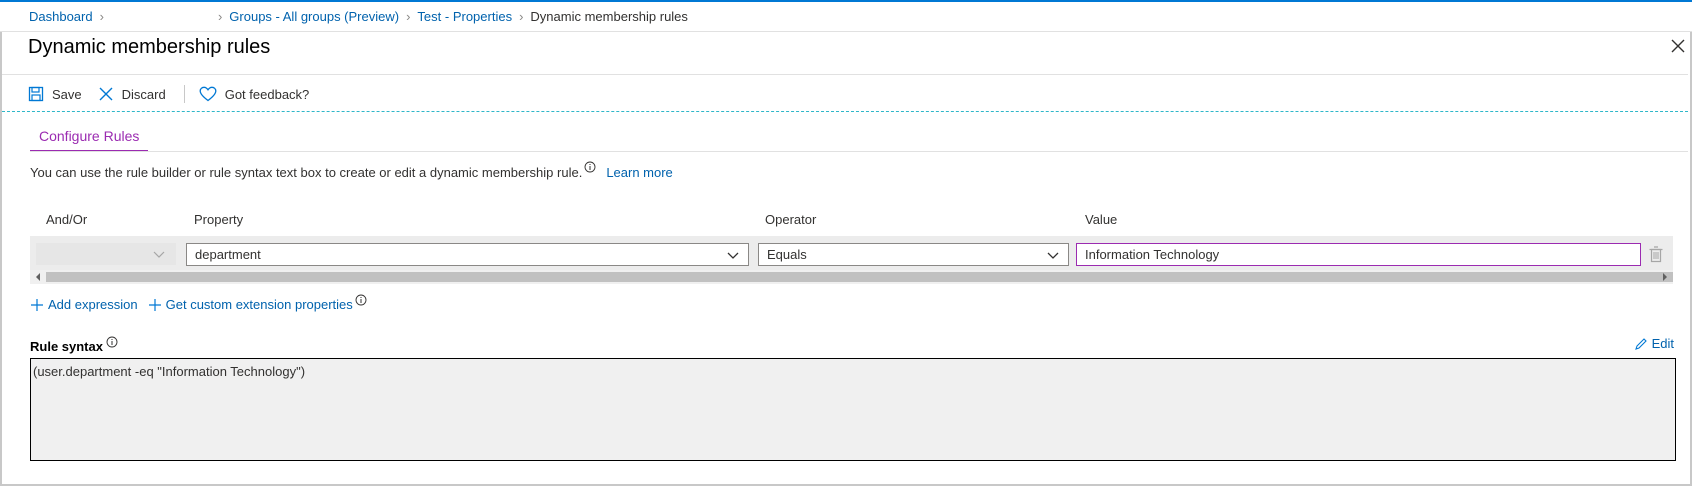 This screenshot has width=1692, height=486. What do you see at coordinates (1662, 343) in the screenshot?
I see `edit-label: Edit` at bounding box center [1662, 343].